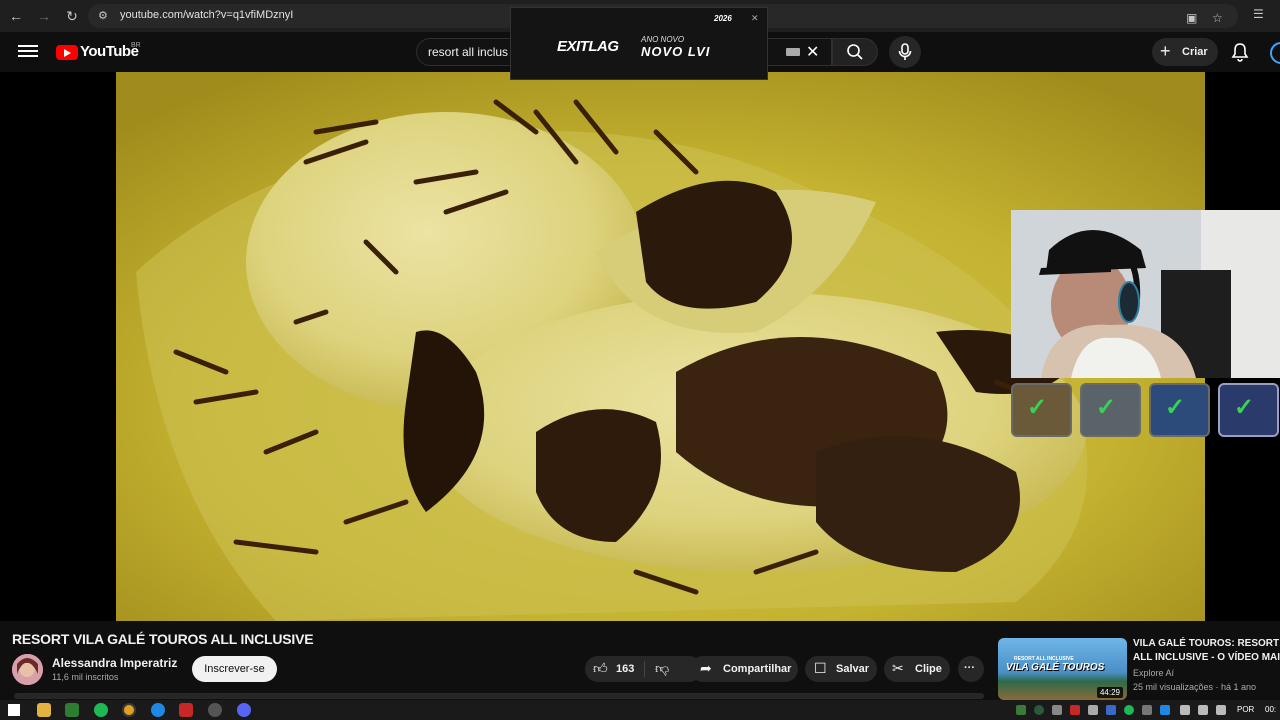 This screenshot has width=1280, height=720. What do you see at coordinates (1240, 52) in the screenshot?
I see `bell-icon` at bounding box center [1240, 52].